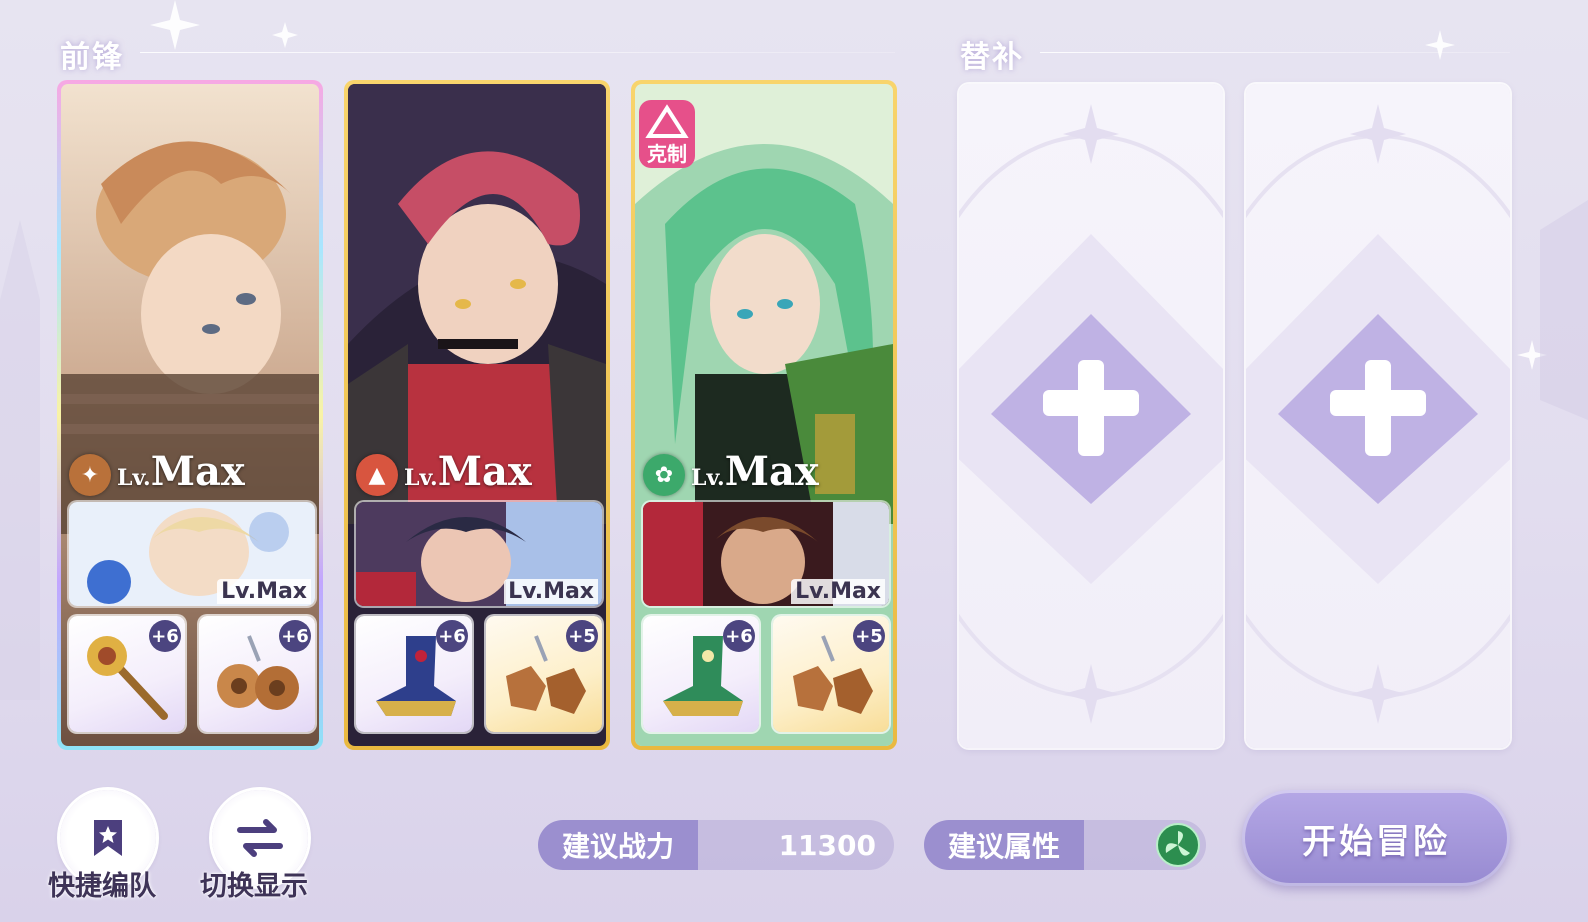  What do you see at coordinates (479, 554) in the screenshot?
I see `partner-slot-2: Lv.Max` at bounding box center [479, 554].